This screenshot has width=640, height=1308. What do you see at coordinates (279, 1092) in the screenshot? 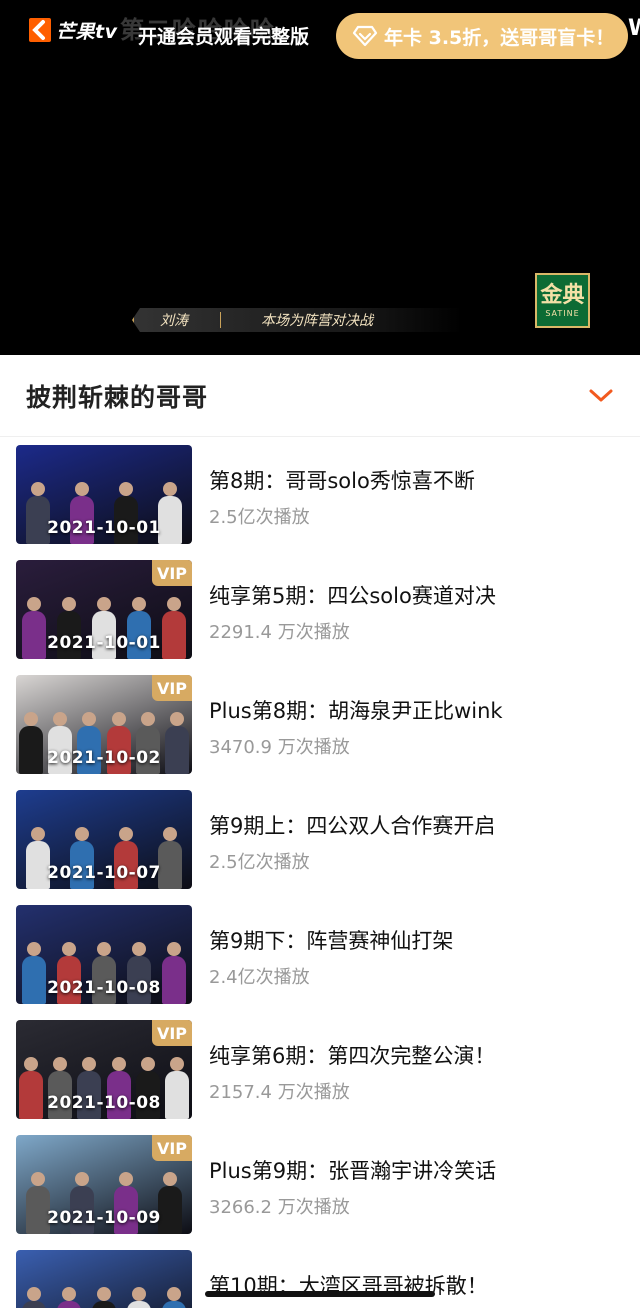
I see `episode-play-count: 2157.4 万次播放` at bounding box center [279, 1092].